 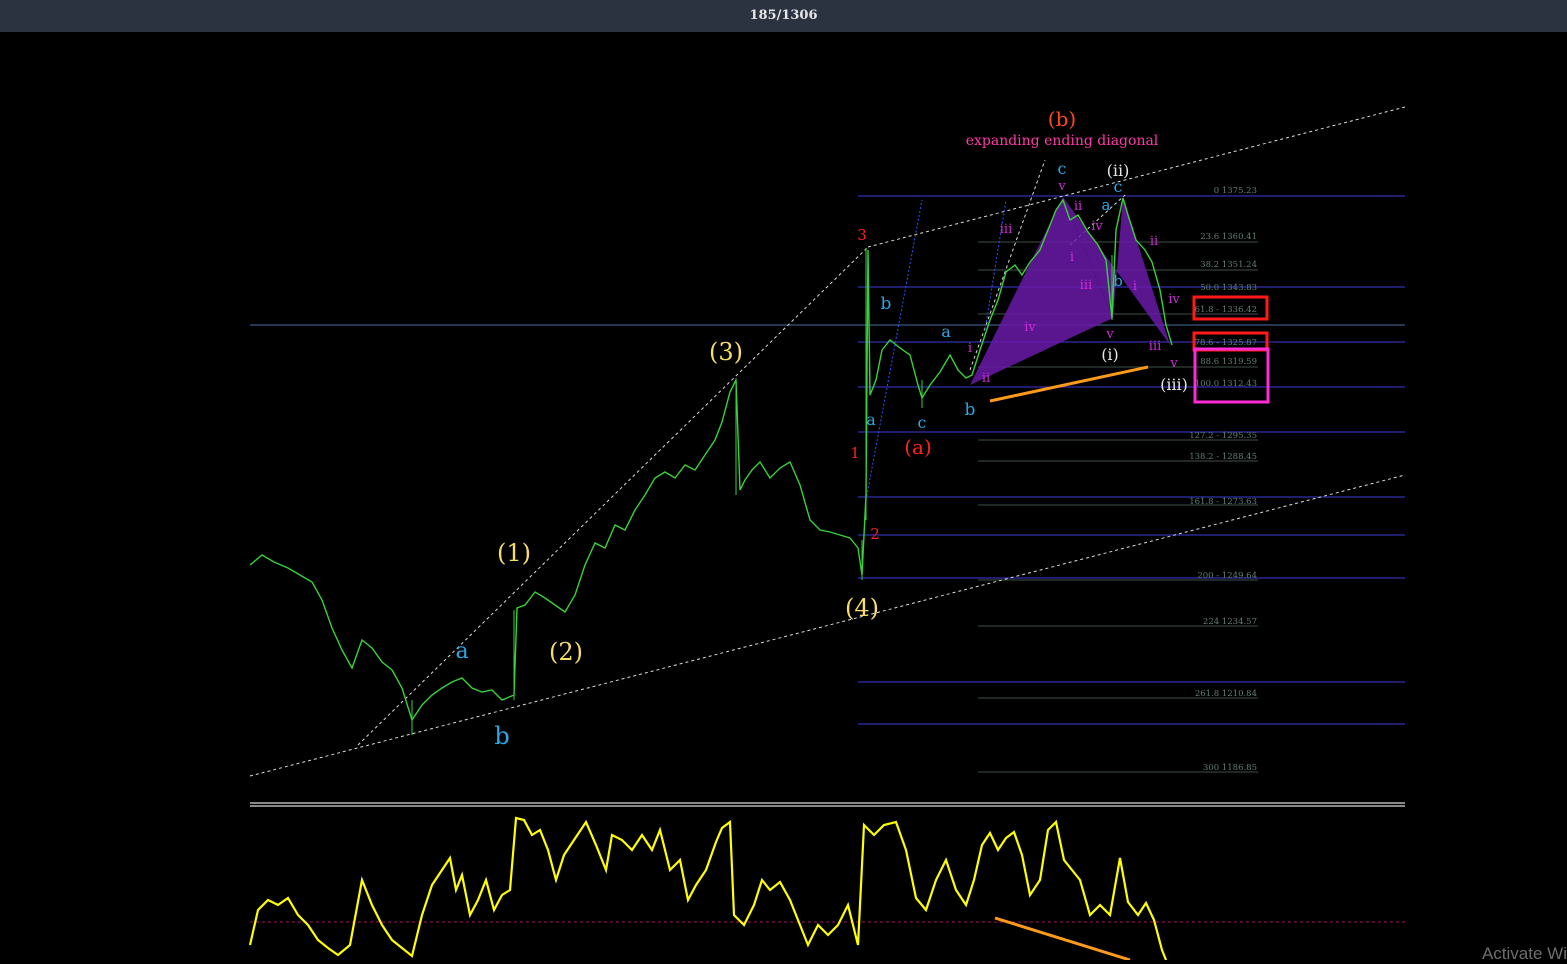 What do you see at coordinates (986, 378) in the screenshot?
I see `wave-ii-label: ii` at bounding box center [986, 378].